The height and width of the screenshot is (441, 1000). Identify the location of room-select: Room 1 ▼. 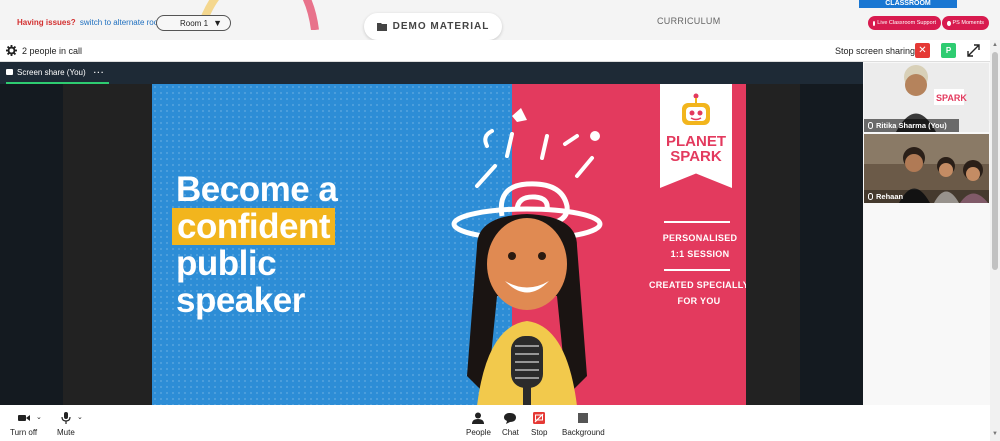
(193, 23).